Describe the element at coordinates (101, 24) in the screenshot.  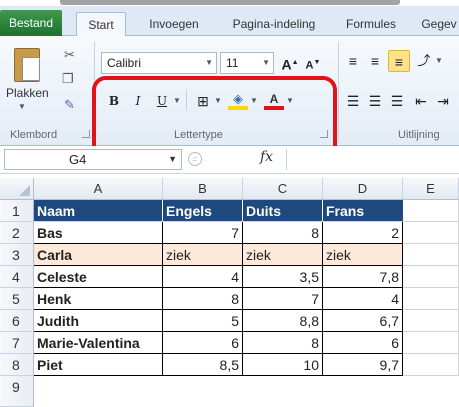
I see `tab-start: Start` at that location.